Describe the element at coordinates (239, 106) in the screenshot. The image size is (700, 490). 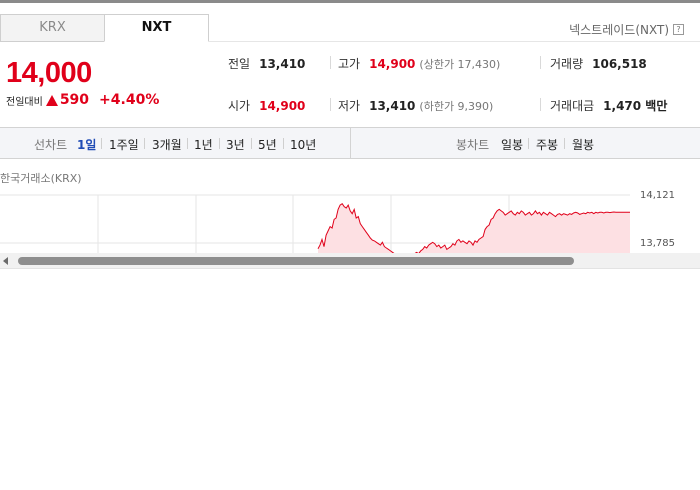
I see `stat-label: 시가` at that location.